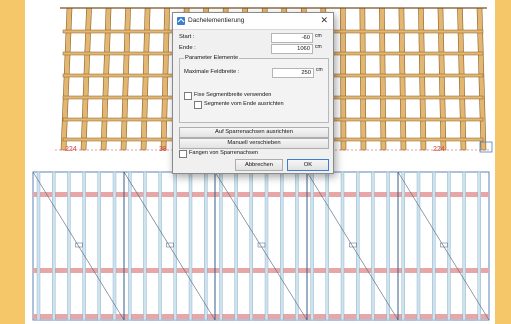  What do you see at coordinates (253, 21) in the screenshot?
I see `dialog-titlebar: Dachelementierung ✕` at bounding box center [253, 21].